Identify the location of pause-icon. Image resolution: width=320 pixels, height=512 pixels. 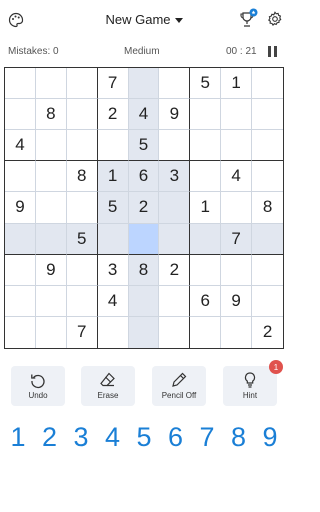
(273, 51).